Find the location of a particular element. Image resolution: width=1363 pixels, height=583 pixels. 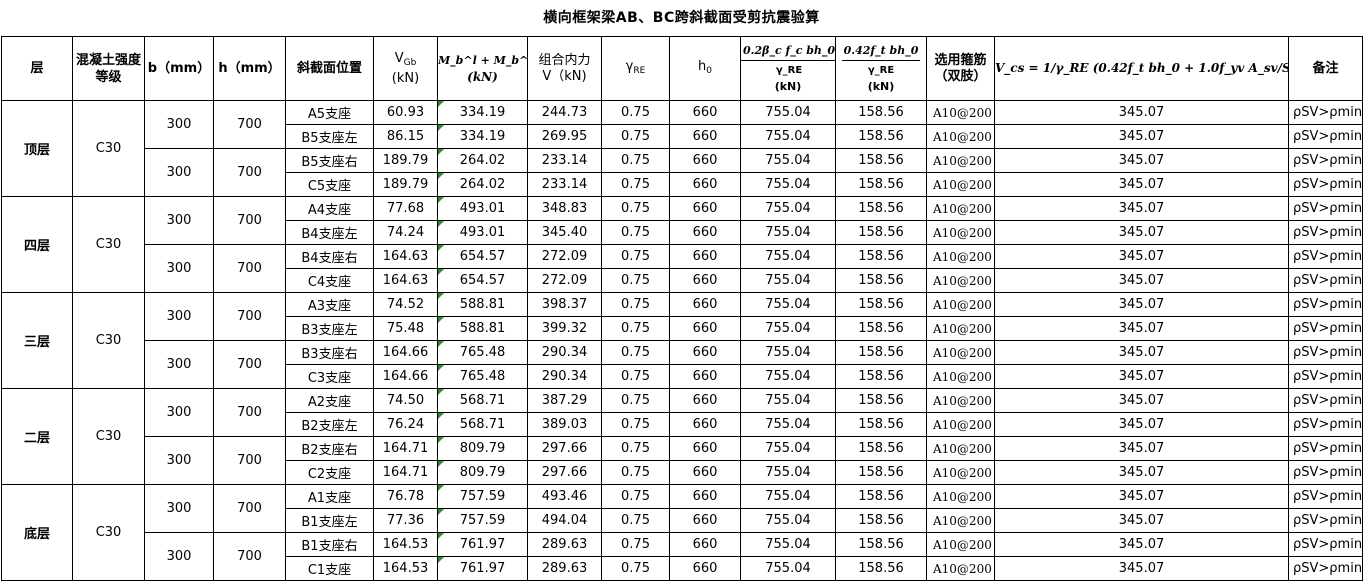

header-position: 斜截面位置 is located at coordinates (329, 68).